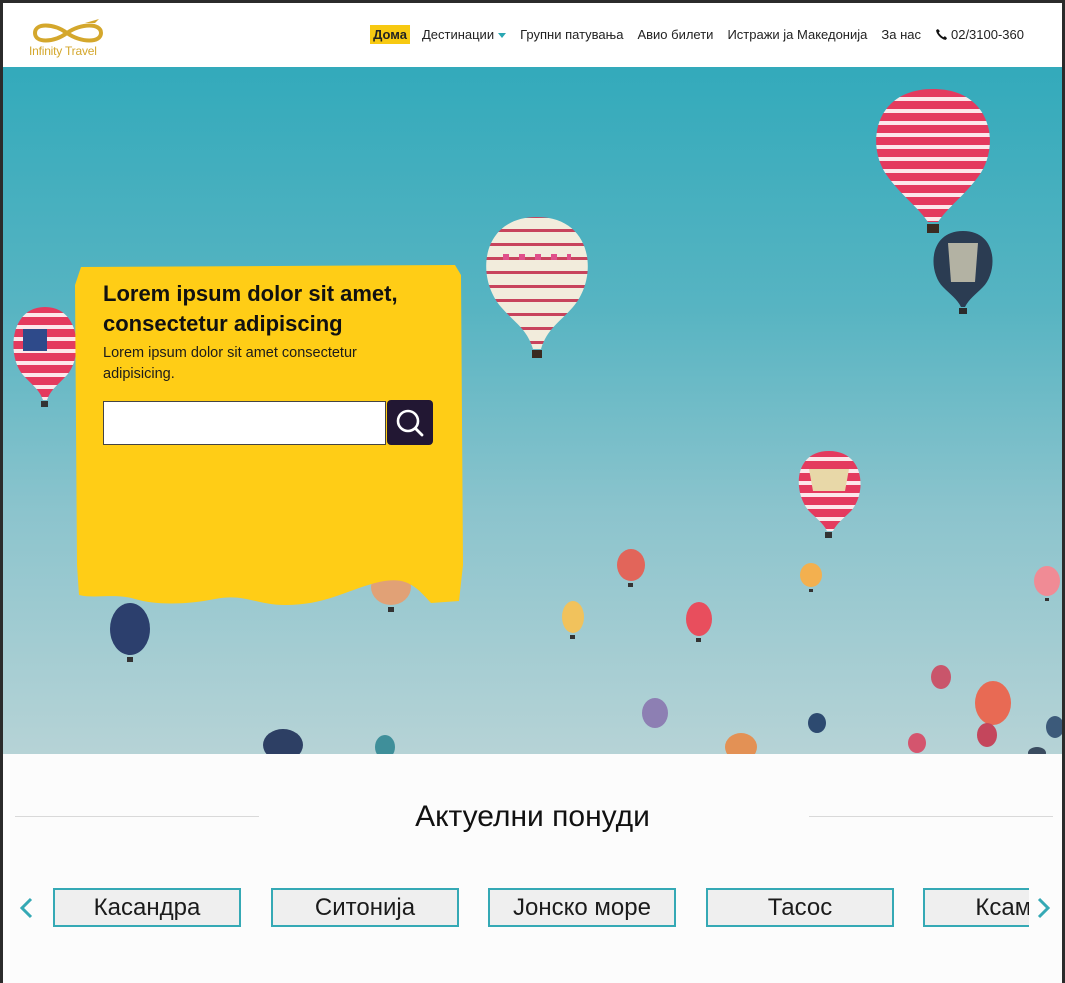  What do you see at coordinates (147, 907) in the screenshot?
I see `offer-chip: Касандра` at bounding box center [147, 907].